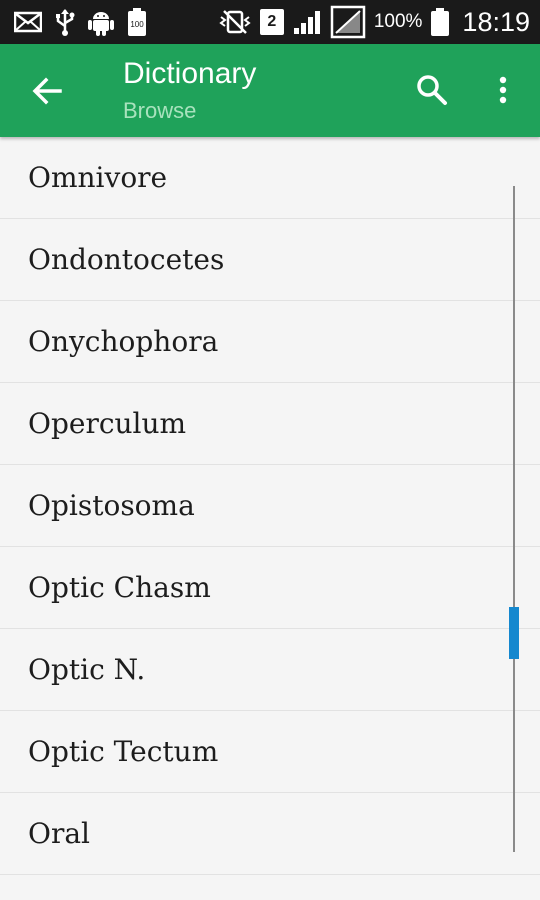 Image resolution: width=540 pixels, height=900 pixels. I want to click on battery-saver-label: 100, so click(137, 24).